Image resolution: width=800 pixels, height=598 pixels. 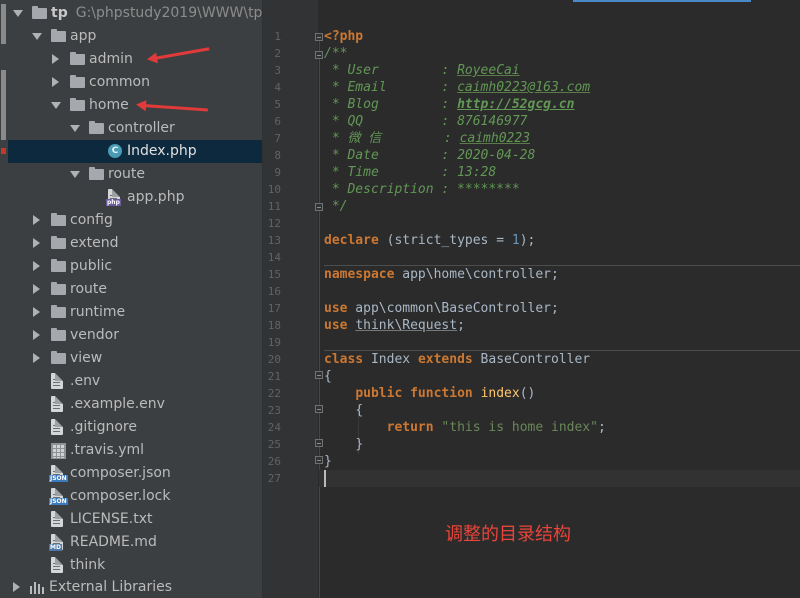 I want to click on tree-item-label: app.php, so click(x=156, y=197).